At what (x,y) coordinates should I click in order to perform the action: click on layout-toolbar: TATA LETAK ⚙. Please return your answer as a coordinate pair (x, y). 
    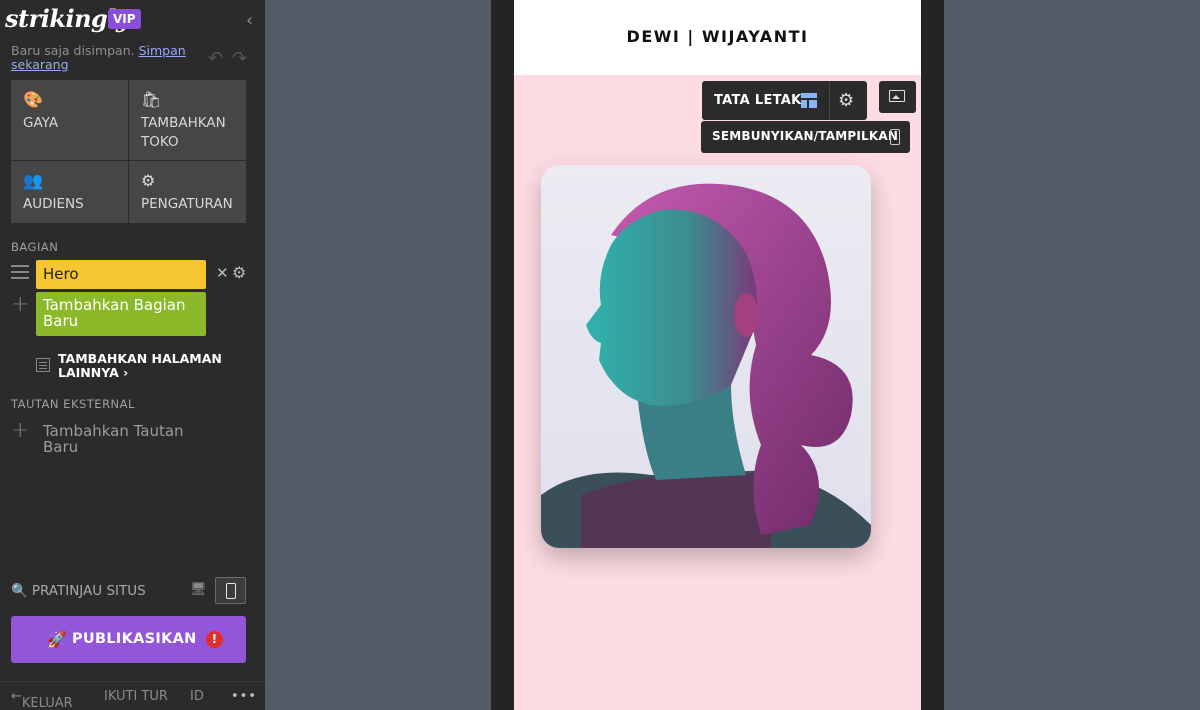
    Looking at the image, I should click on (784, 100).